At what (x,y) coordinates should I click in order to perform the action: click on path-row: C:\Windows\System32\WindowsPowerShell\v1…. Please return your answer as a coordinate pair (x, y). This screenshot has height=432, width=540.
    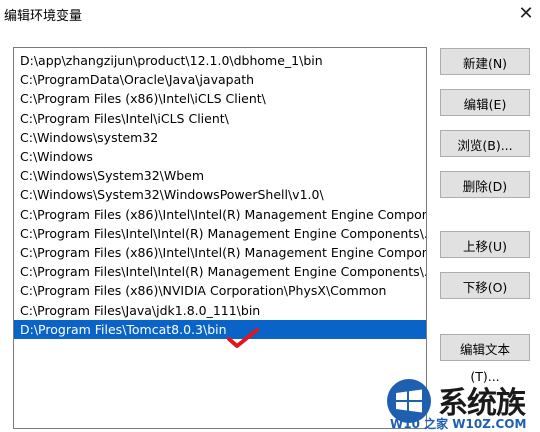
    Looking at the image, I should click on (220, 194).